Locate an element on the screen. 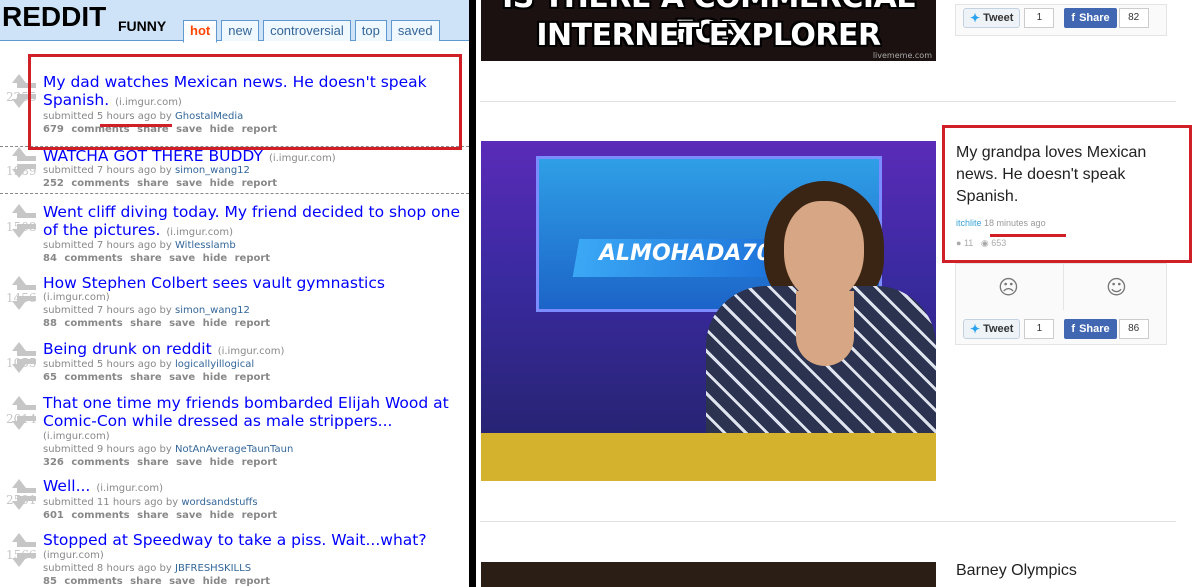  post-domain-line: (i.imgur.com) is located at coordinates (76, 297).